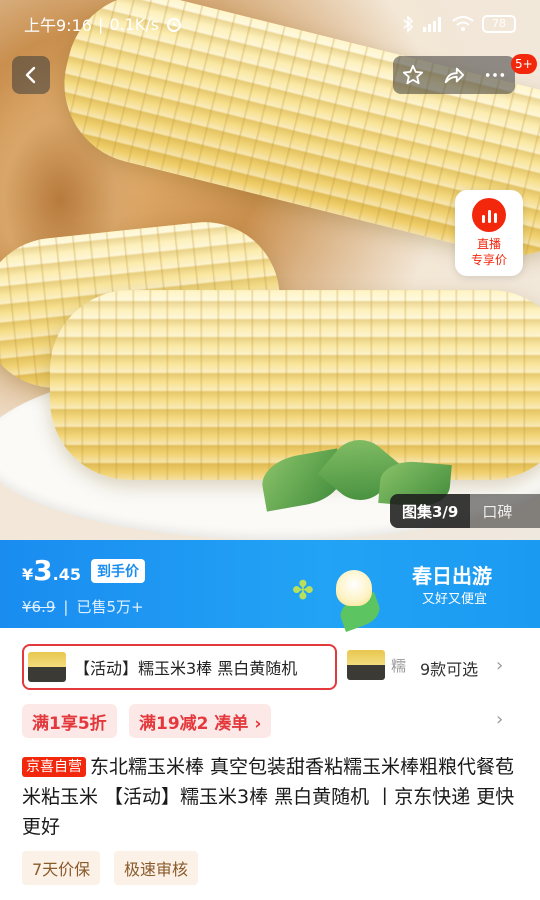 This screenshot has height=900, width=540. I want to click on back-button, so click(31, 75).